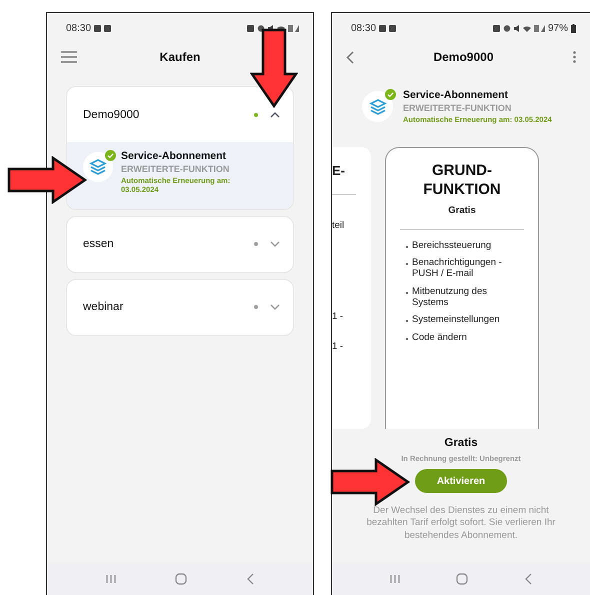 The width and height of the screenshot is (590, 595). I want to click on switch-note: Der Wechsel des Dienstes zu einem nicht bezahlten Tarif erfolgt sofort. Sie verlieren Ihr bestehendes Abonnement., so click(461, 523).